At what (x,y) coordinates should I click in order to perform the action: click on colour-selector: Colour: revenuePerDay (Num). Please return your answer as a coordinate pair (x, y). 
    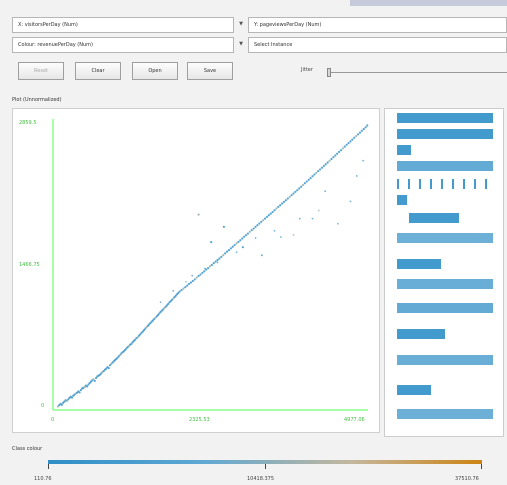
    Looking at the image, I should click on (123, 45).